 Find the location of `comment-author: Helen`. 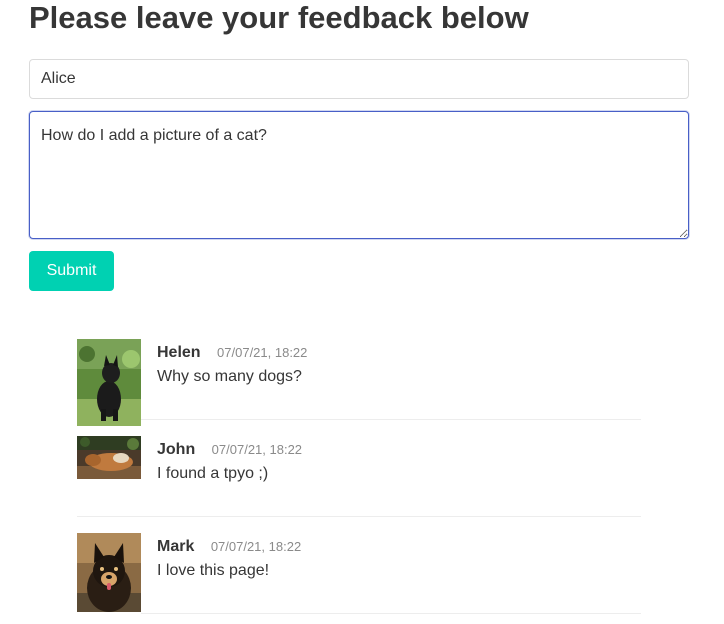

comment-author: Helen is located at coordinates (179, 352).